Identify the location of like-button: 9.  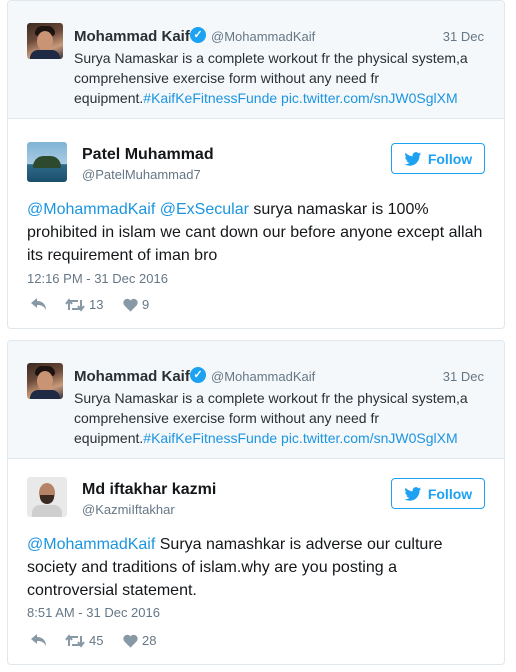
(136, 304).